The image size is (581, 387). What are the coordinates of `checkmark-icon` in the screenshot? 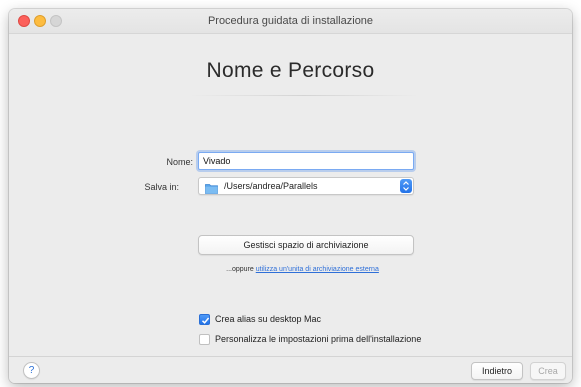 It's located at (205, 320).